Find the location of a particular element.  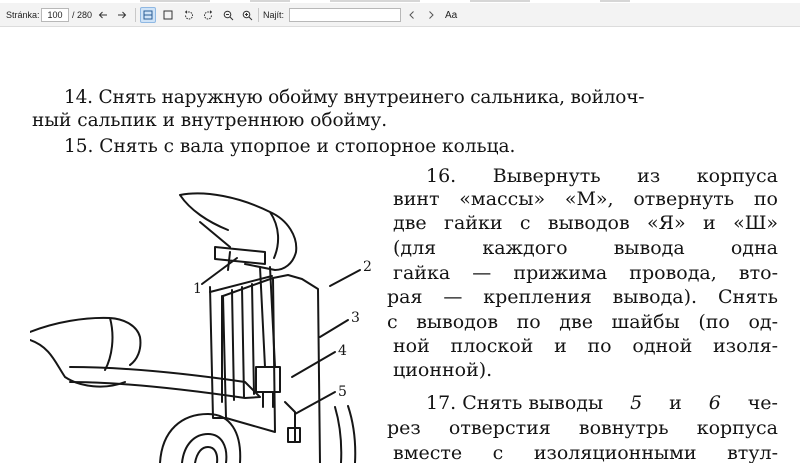

previous-page-button is located at coordinates (103, 15).